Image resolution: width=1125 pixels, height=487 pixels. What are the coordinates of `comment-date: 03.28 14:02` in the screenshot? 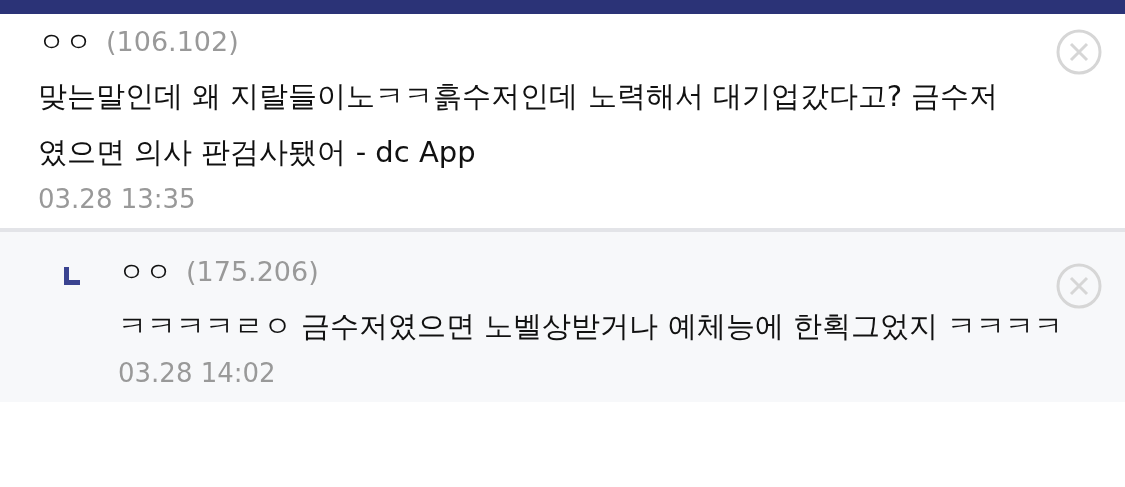 It's located at (197, 373).